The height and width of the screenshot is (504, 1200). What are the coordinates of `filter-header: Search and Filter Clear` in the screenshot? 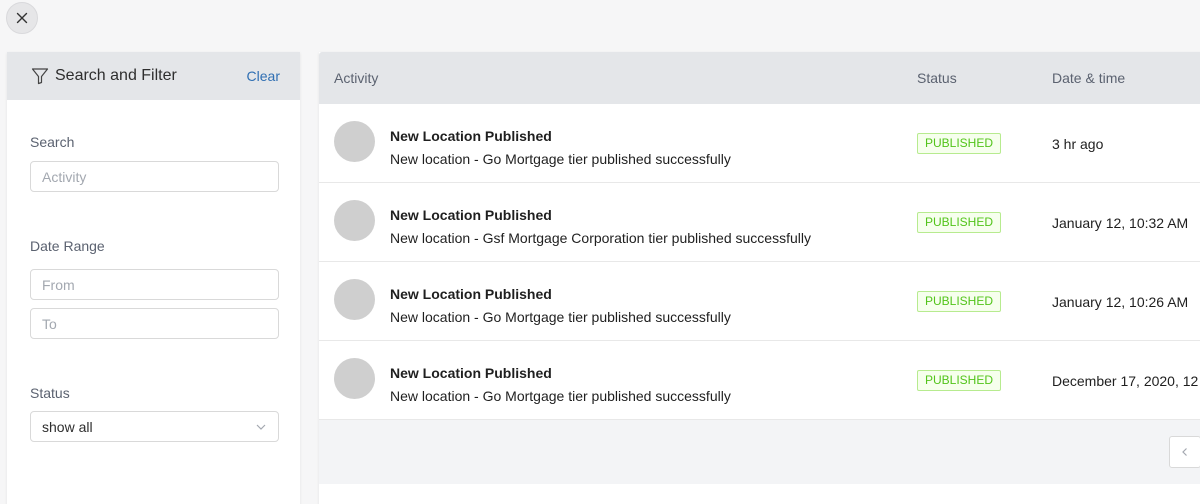 It's located at (153, 76).